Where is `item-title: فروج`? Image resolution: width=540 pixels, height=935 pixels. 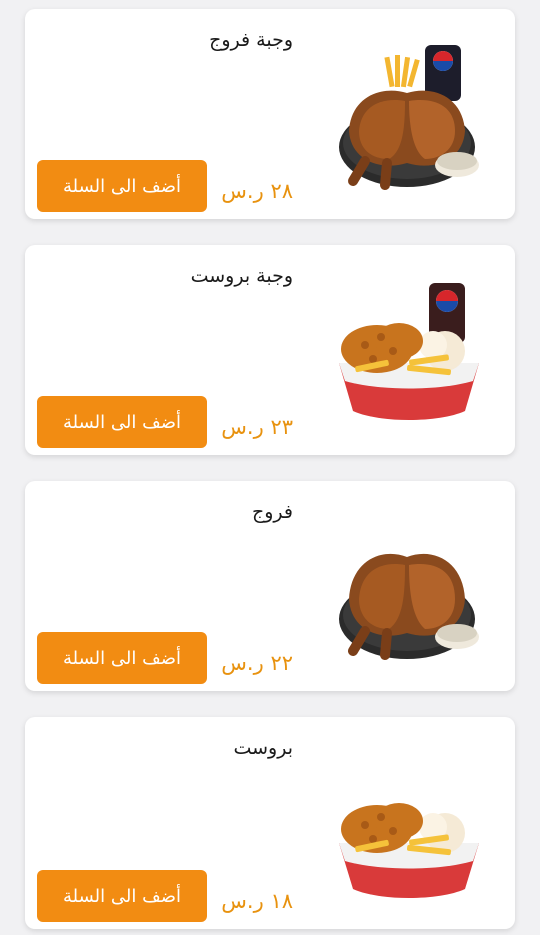 item-title: فروج is located at coordinates (272, 512).